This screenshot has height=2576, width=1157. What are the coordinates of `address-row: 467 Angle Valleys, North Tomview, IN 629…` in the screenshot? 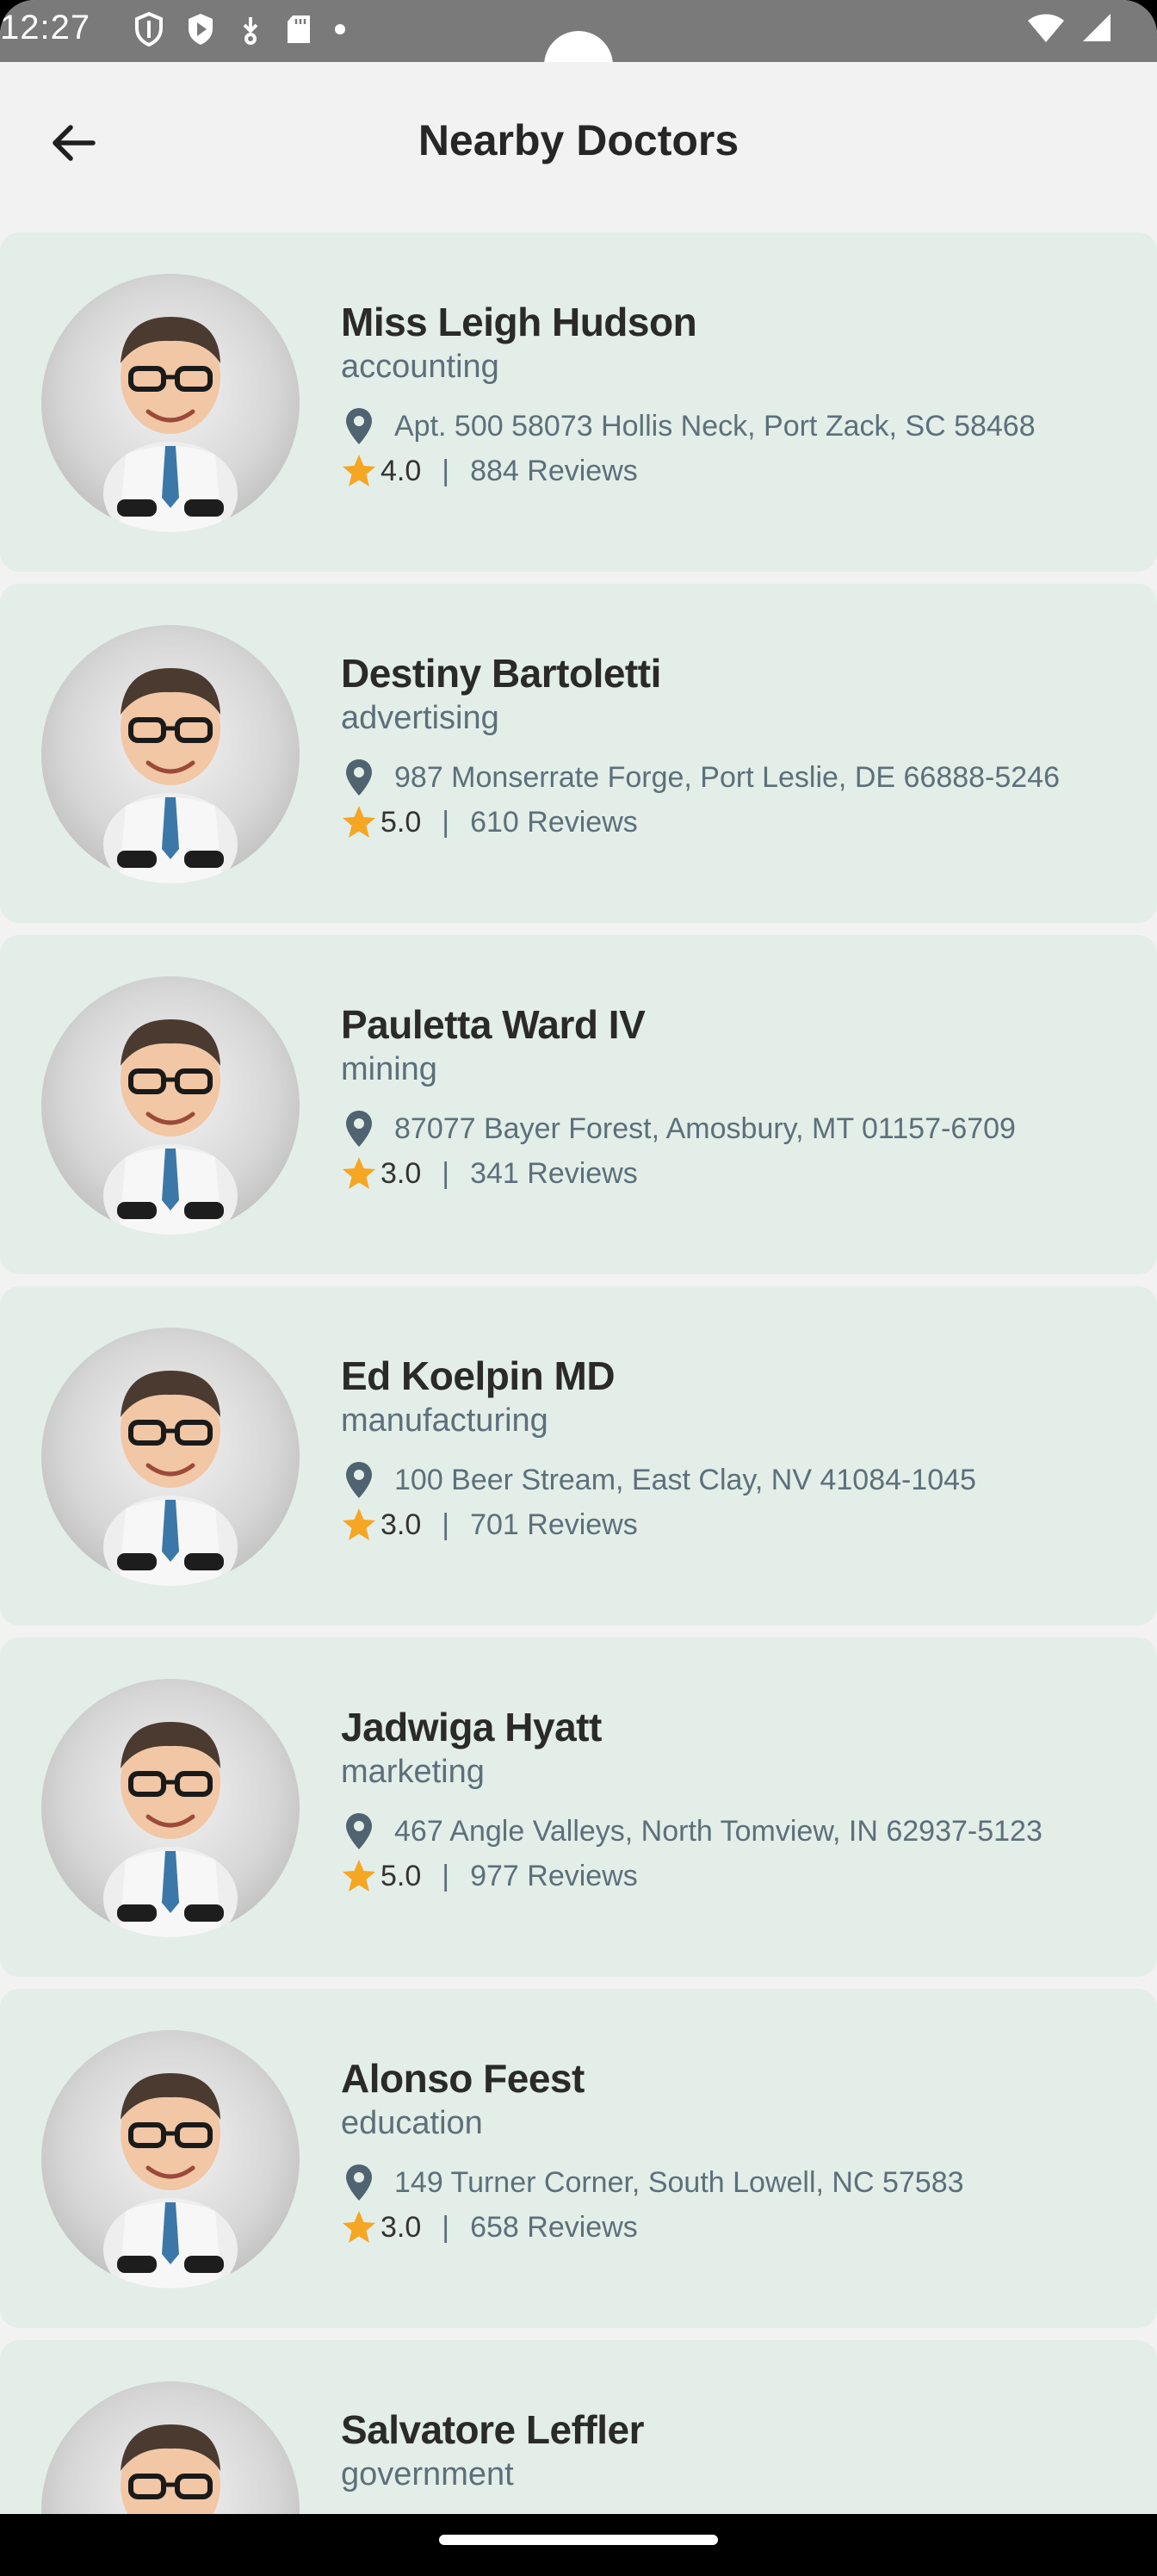 It's located at (740, 1832).